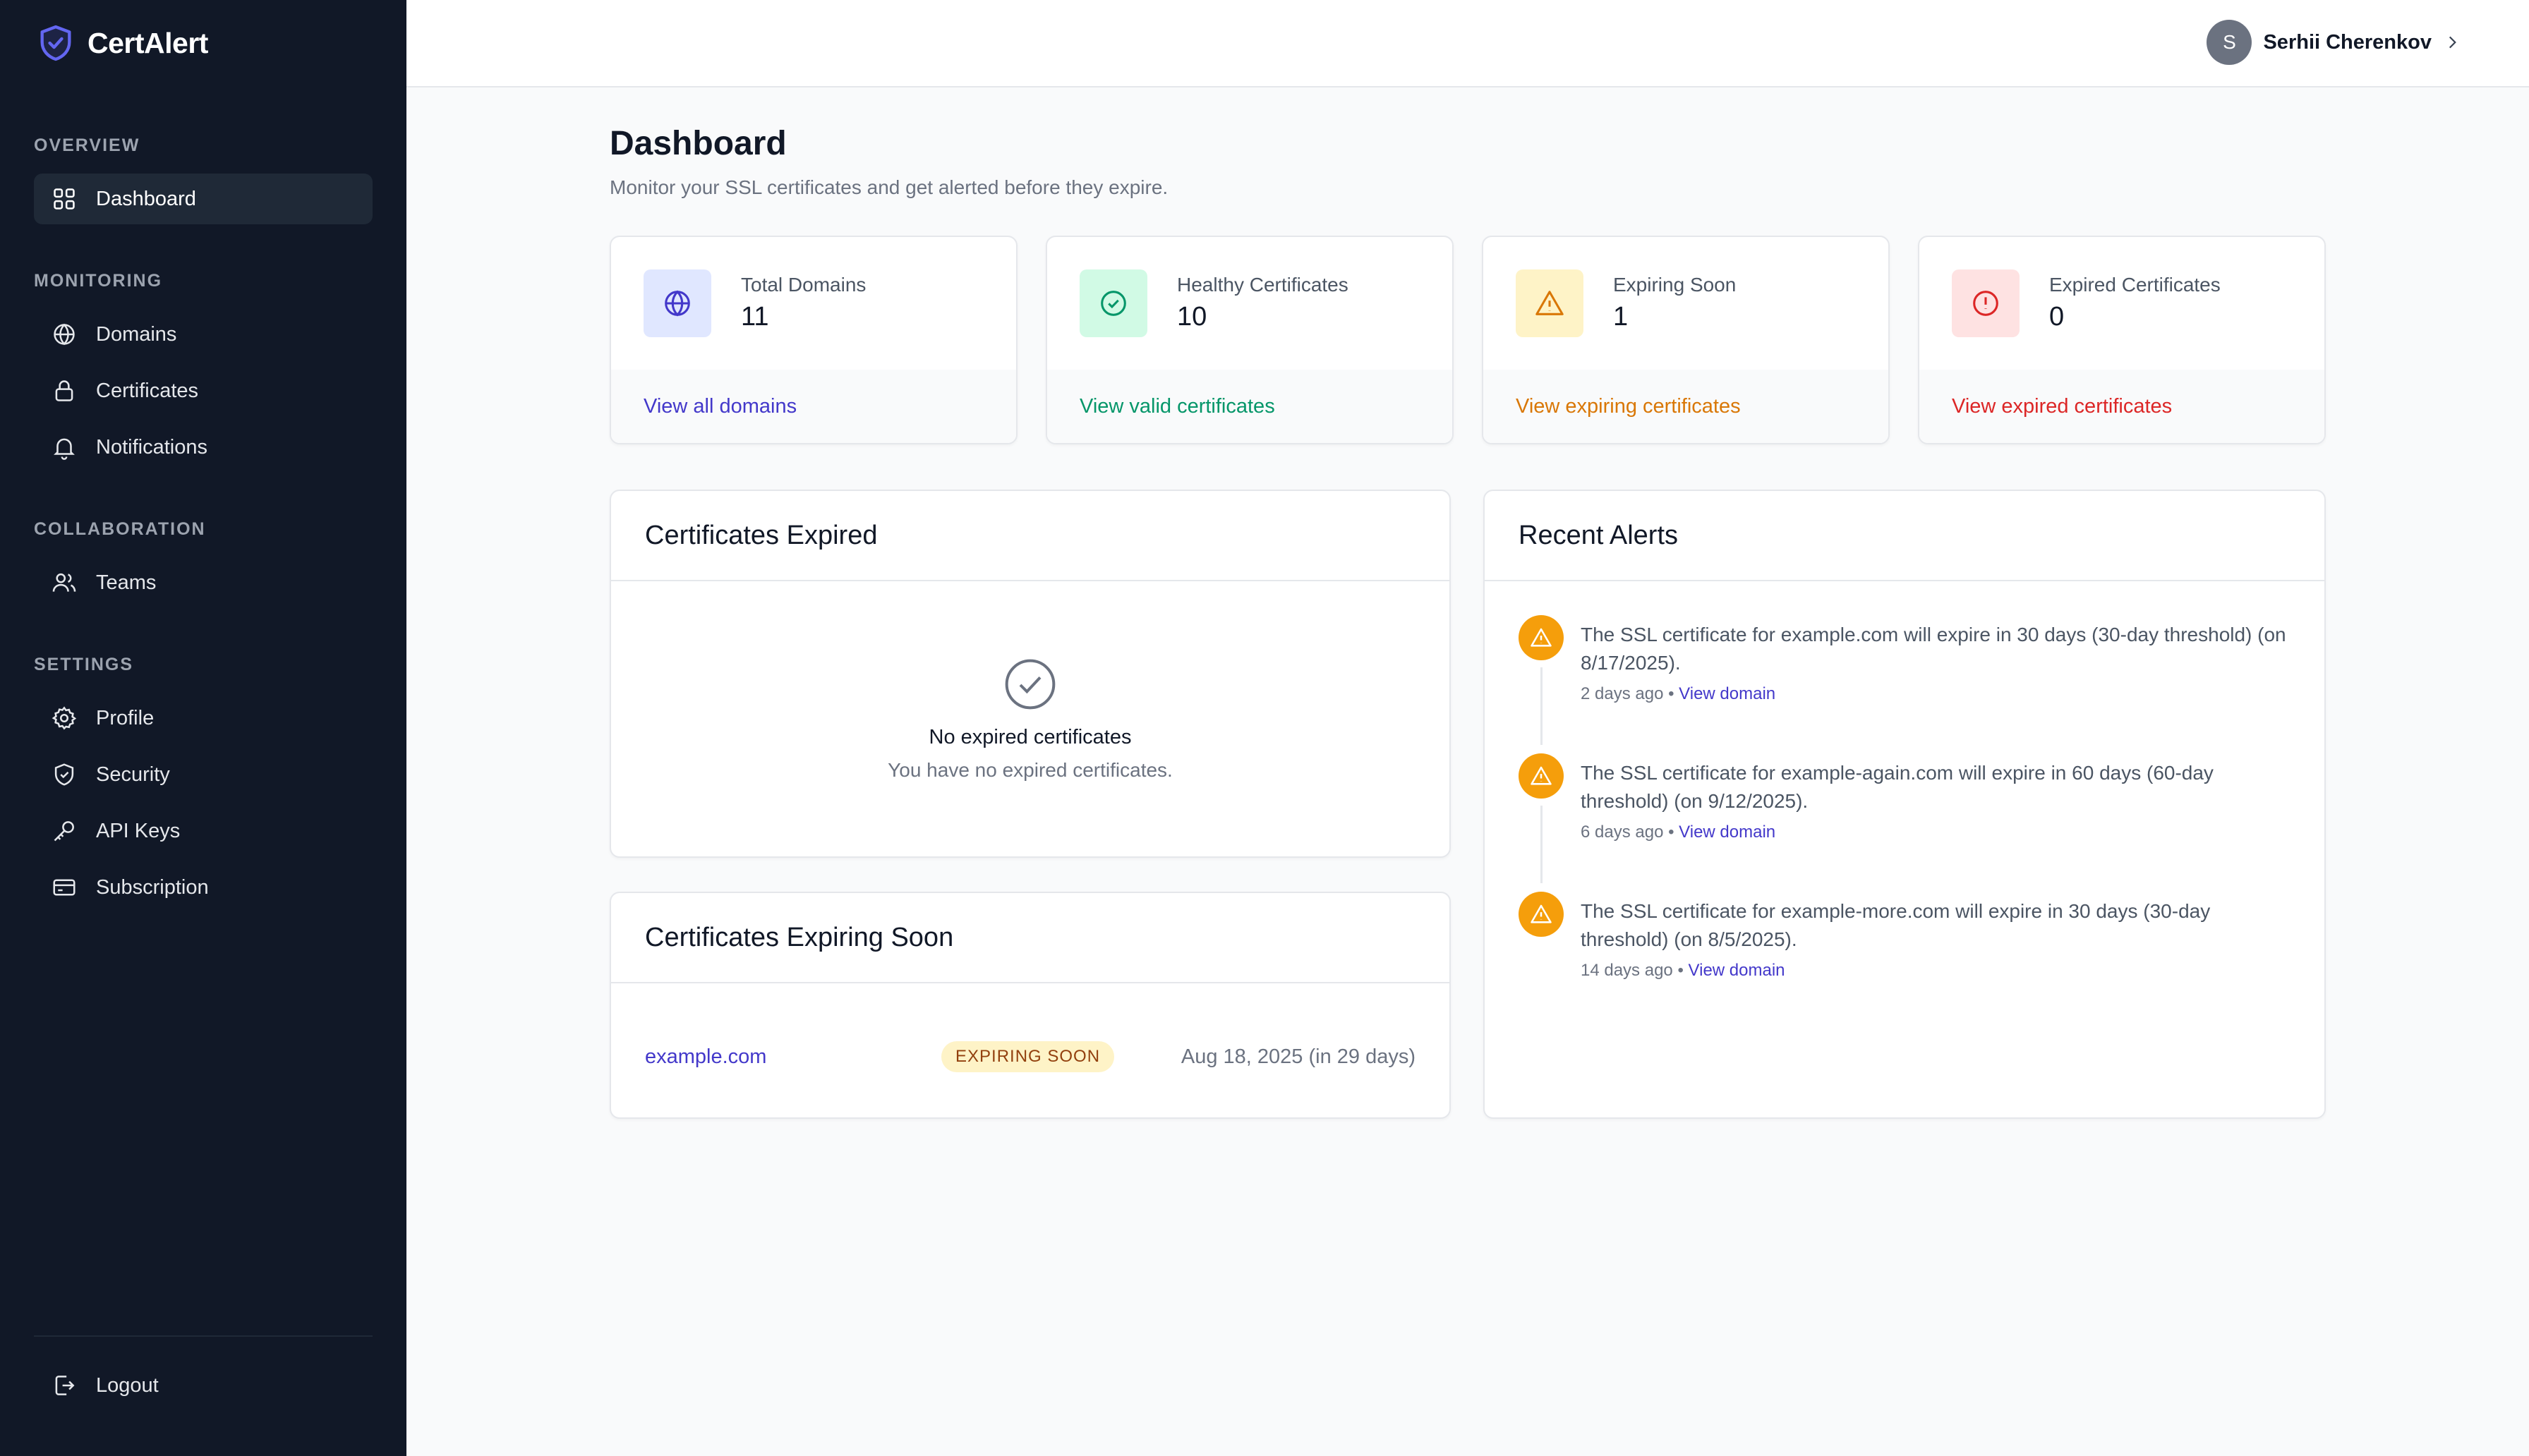 The image size is (2529, 1456). I want to click on sidebar-item-security: Security, so click(203, 775).